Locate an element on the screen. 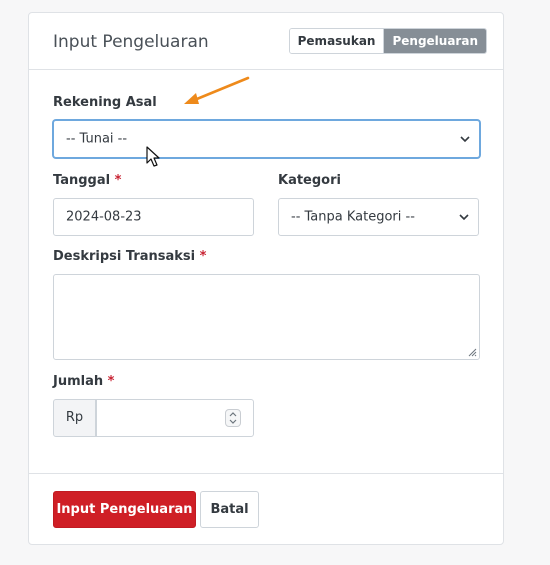  category-label: Kategori is located at coordinates (309, 180).